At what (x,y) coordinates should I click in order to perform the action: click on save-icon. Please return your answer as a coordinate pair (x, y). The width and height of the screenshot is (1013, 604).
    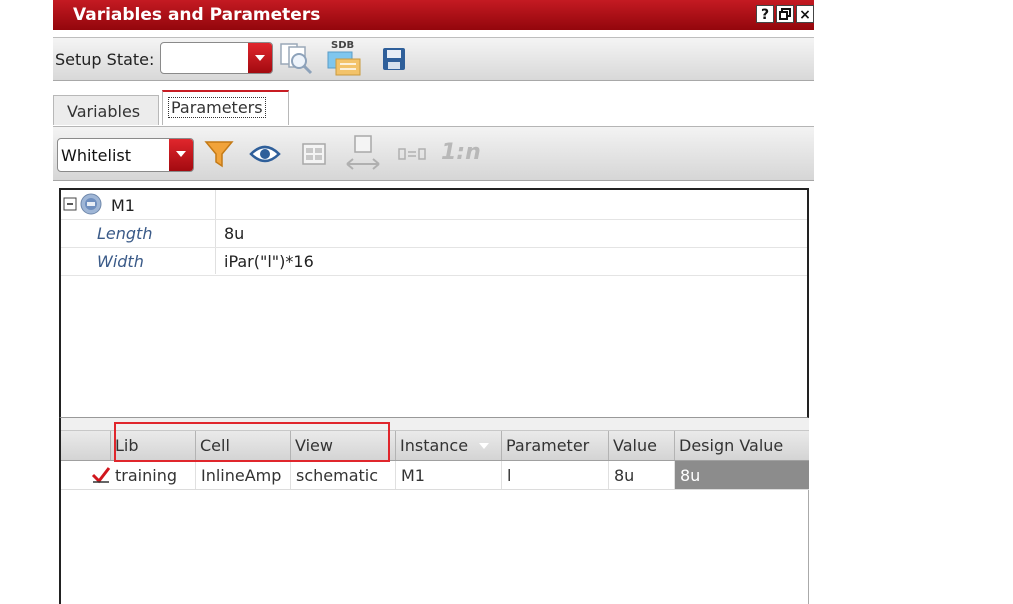
    Looking at the image, I should click on (394, 59).